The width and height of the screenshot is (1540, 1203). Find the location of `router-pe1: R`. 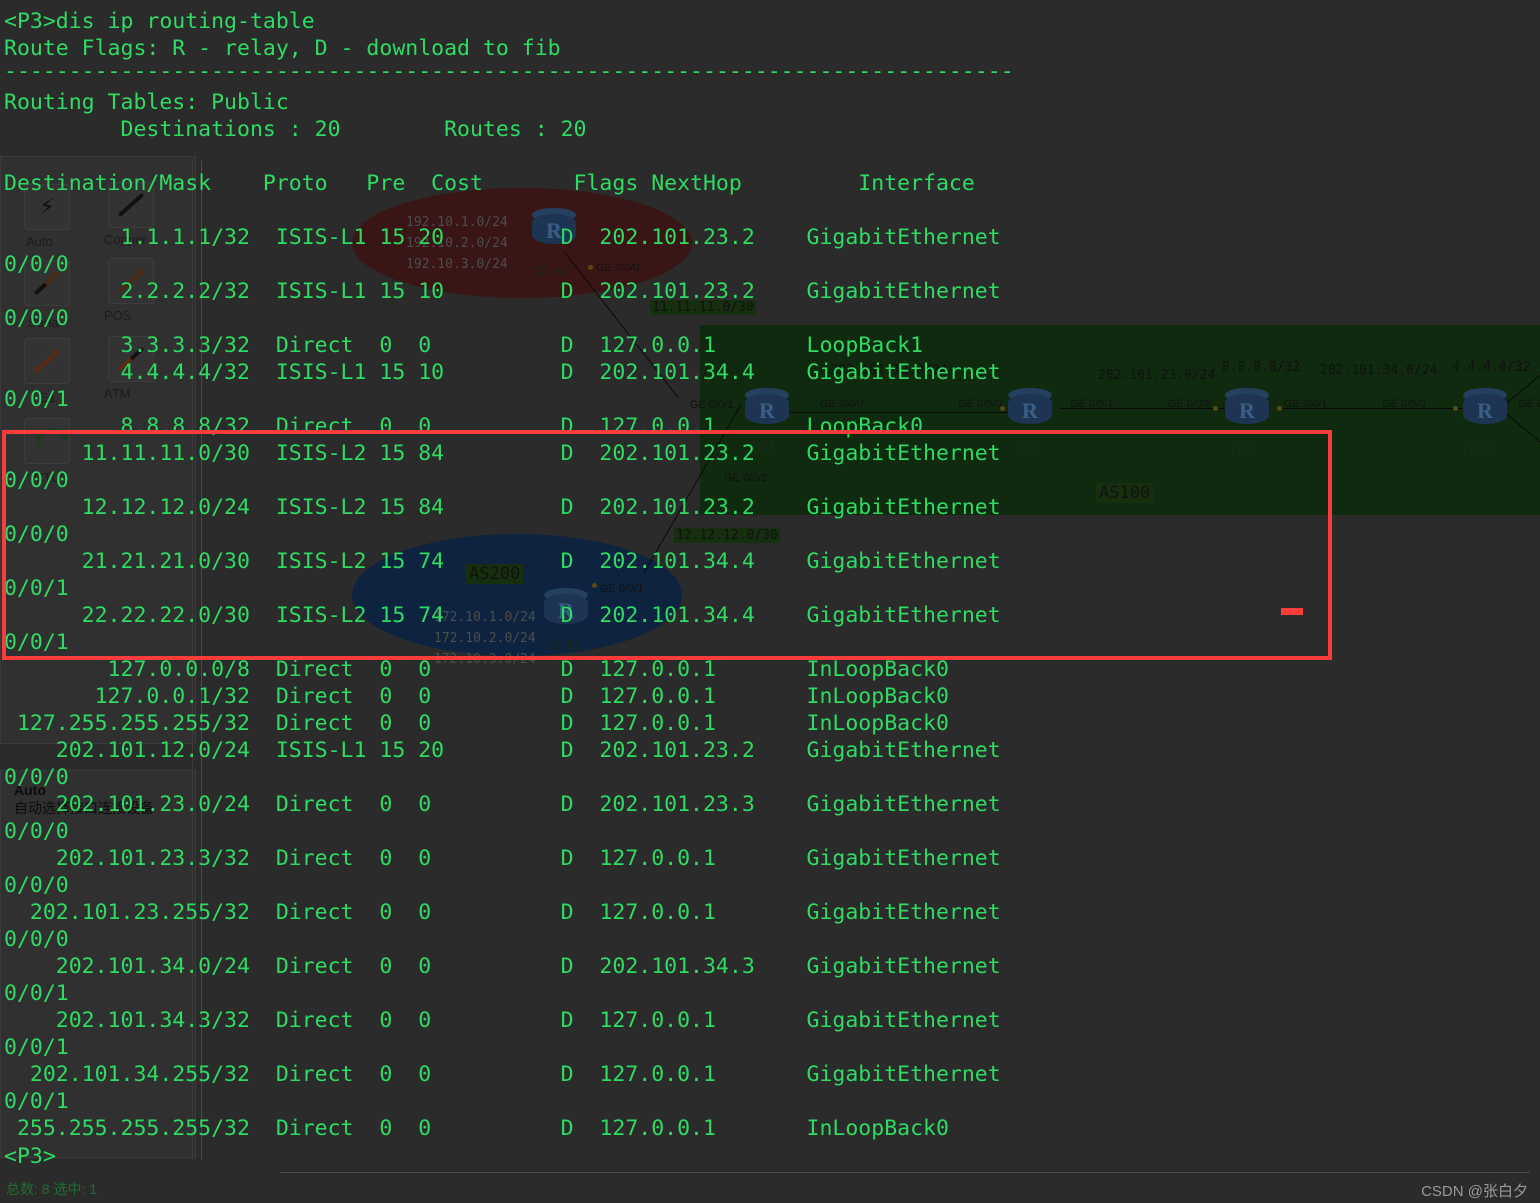

router-pe1: R is located at coordinates (767, 408).